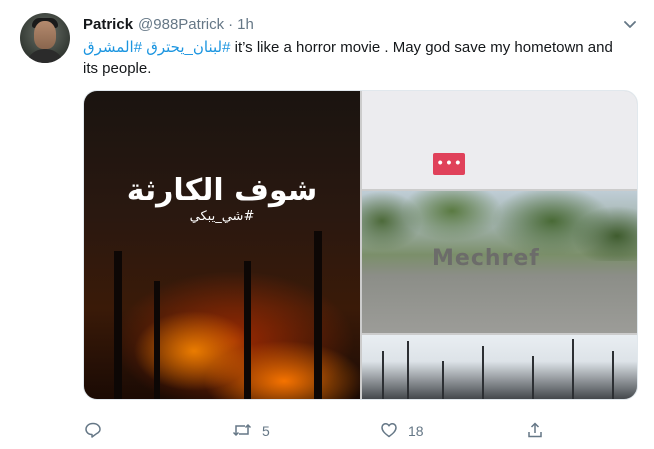 The width and height of the screenshot is (654, 449). Describe the element at coordinates (486, 258) in the screenshot. I see `rock-sign-text: Mechref` at that location.